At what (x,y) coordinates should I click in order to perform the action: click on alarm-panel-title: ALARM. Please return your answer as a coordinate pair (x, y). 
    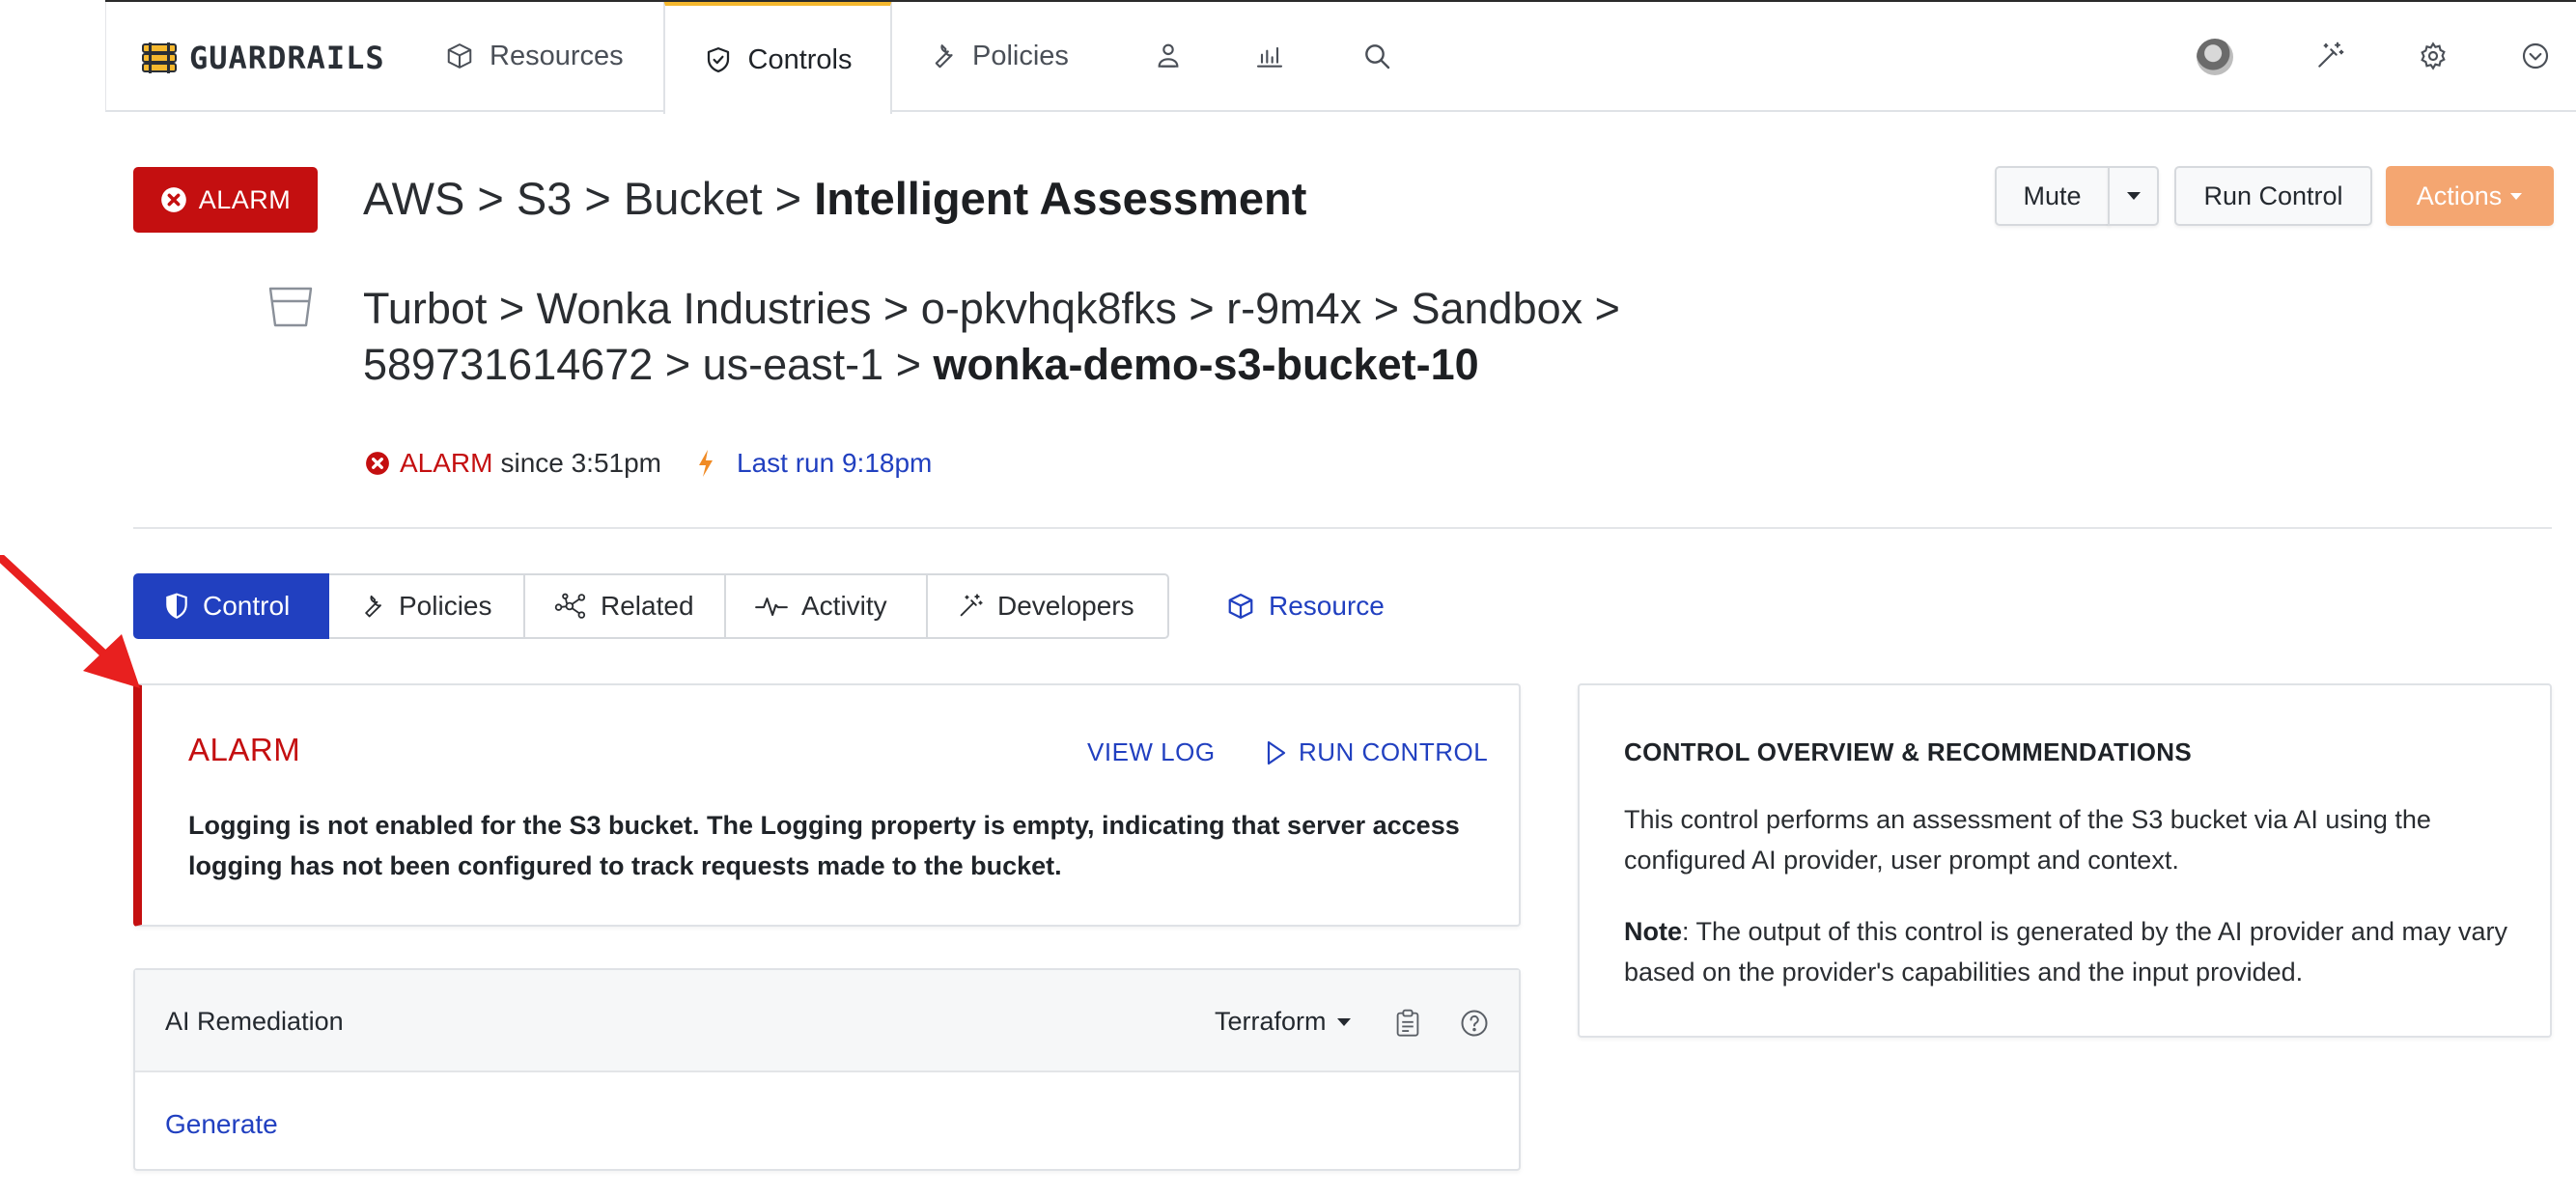
    Looking at the image, I should click on (245, 749).